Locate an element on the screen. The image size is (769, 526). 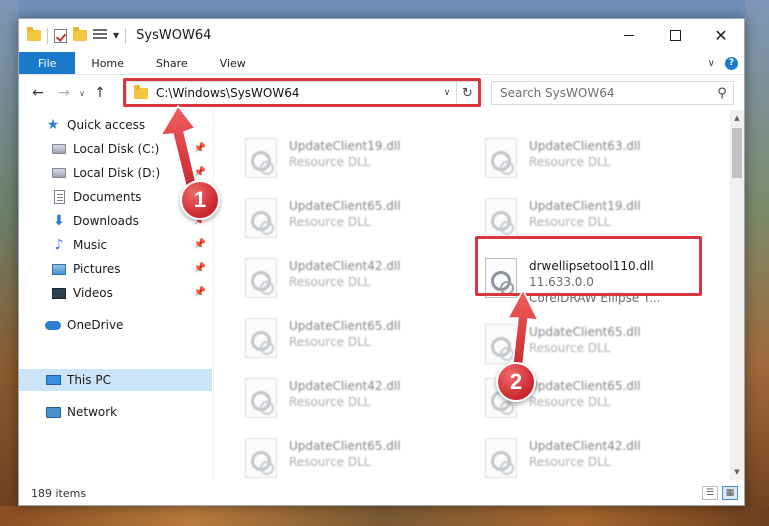
new-folder-icon is located at coordinates (80, 34).